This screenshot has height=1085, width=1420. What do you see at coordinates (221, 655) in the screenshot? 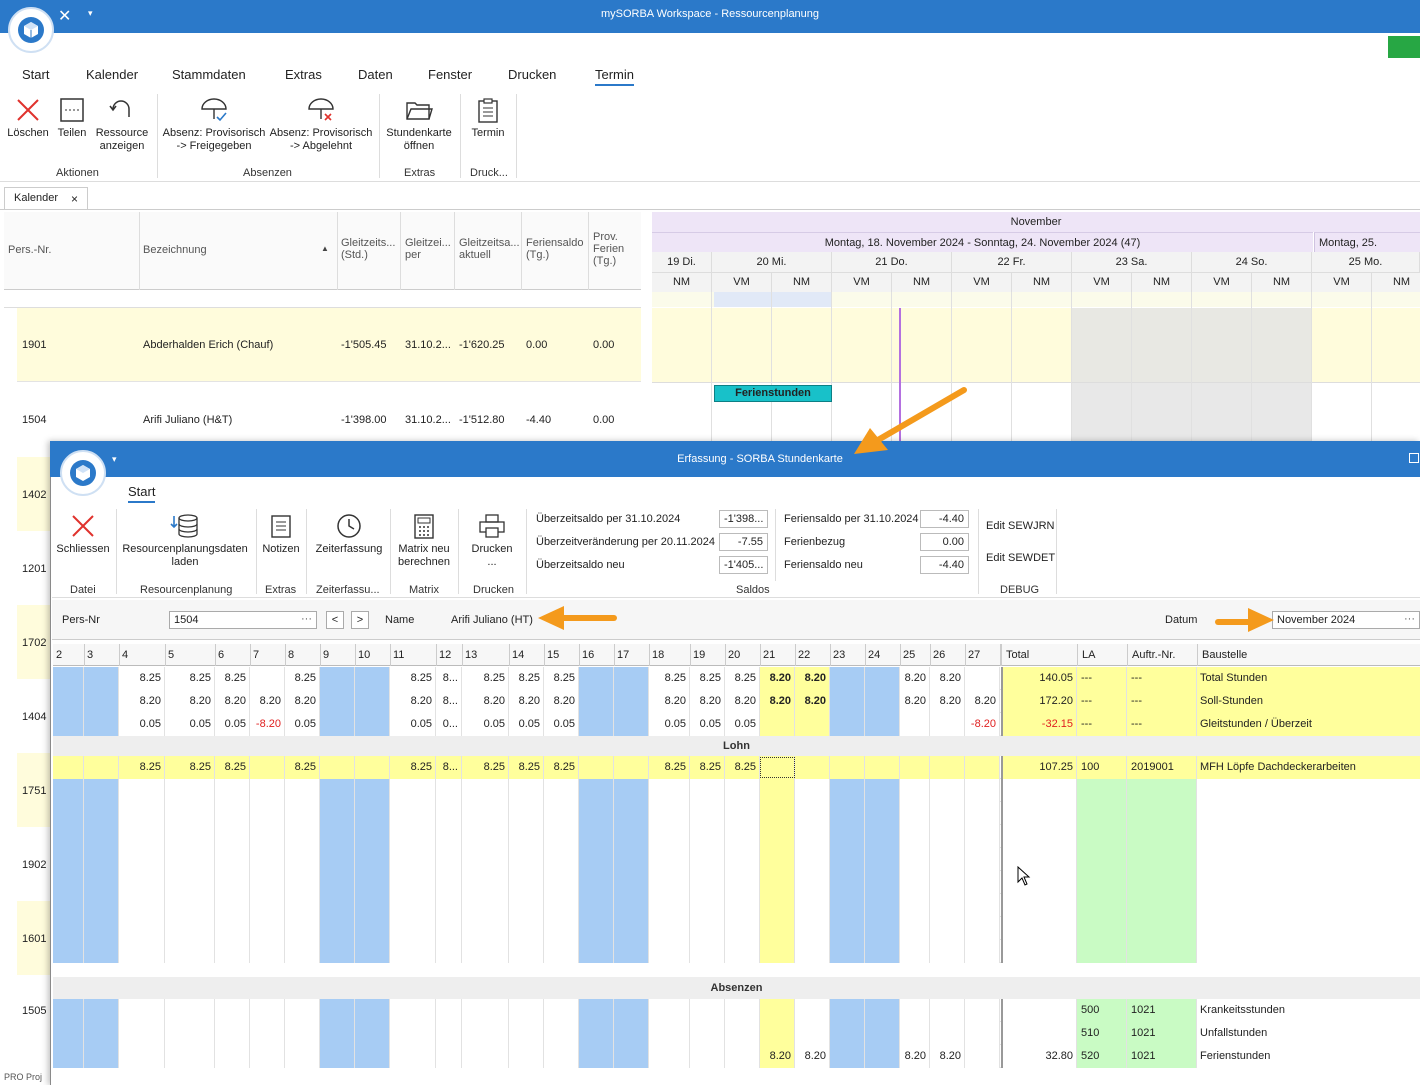
I see `day-header: 6` at bounding box center [221, 655].